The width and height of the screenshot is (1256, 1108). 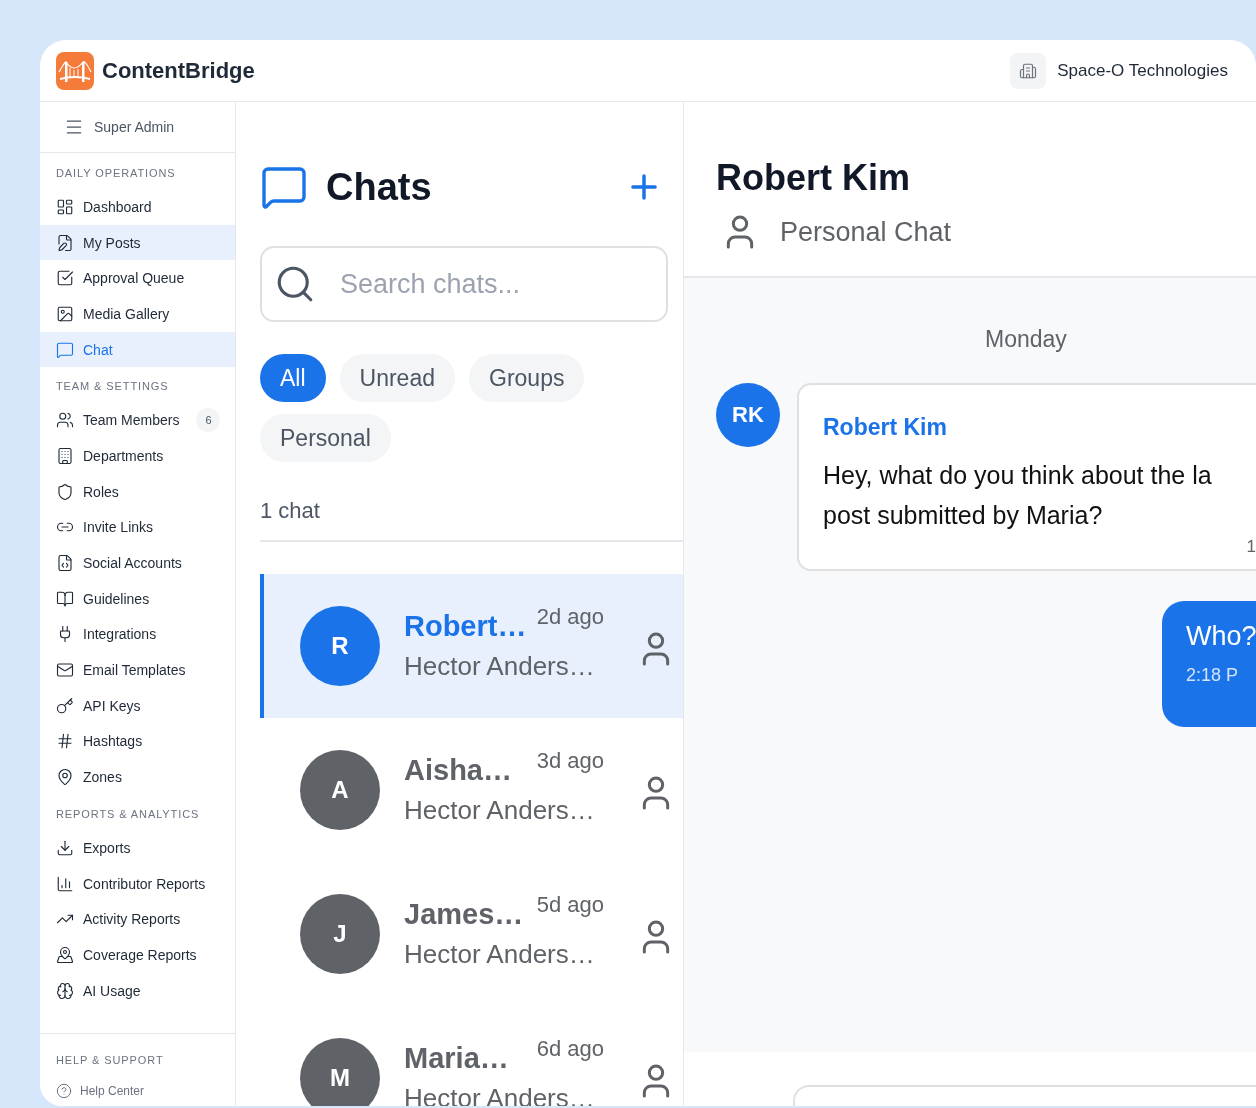 I want to click on key-icon, so click(x=65, y=705).